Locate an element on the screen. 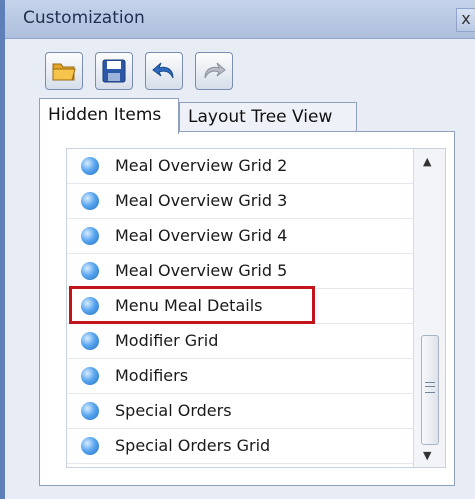 The height and width of the screenshot is (499, 475). tab-label: Layout Tree View is located at coordinates (260, 117).